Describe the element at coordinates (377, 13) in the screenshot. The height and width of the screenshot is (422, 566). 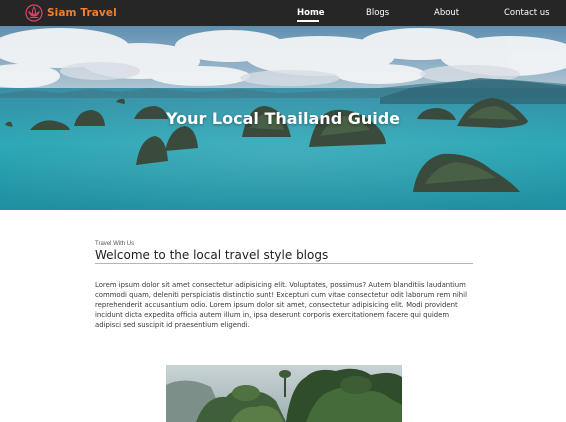
I see `nav-blogs: Blogs` at that location.